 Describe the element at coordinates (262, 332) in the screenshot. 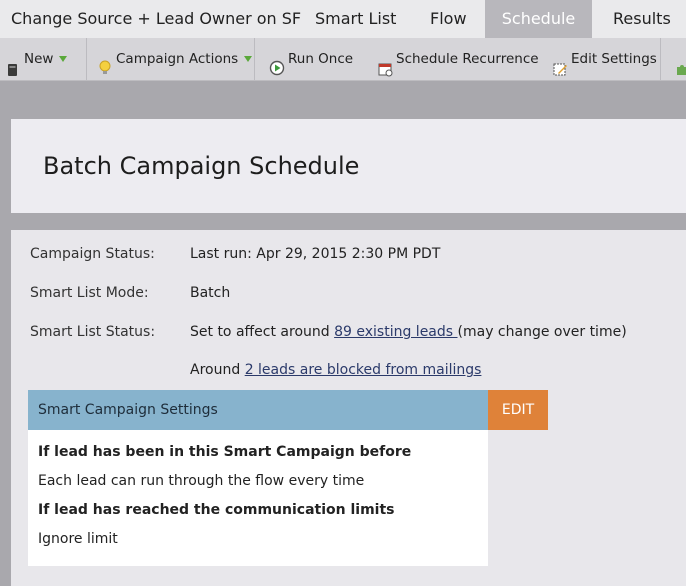

I see `smart-list-status-prefix: Set to affect around` at that location.